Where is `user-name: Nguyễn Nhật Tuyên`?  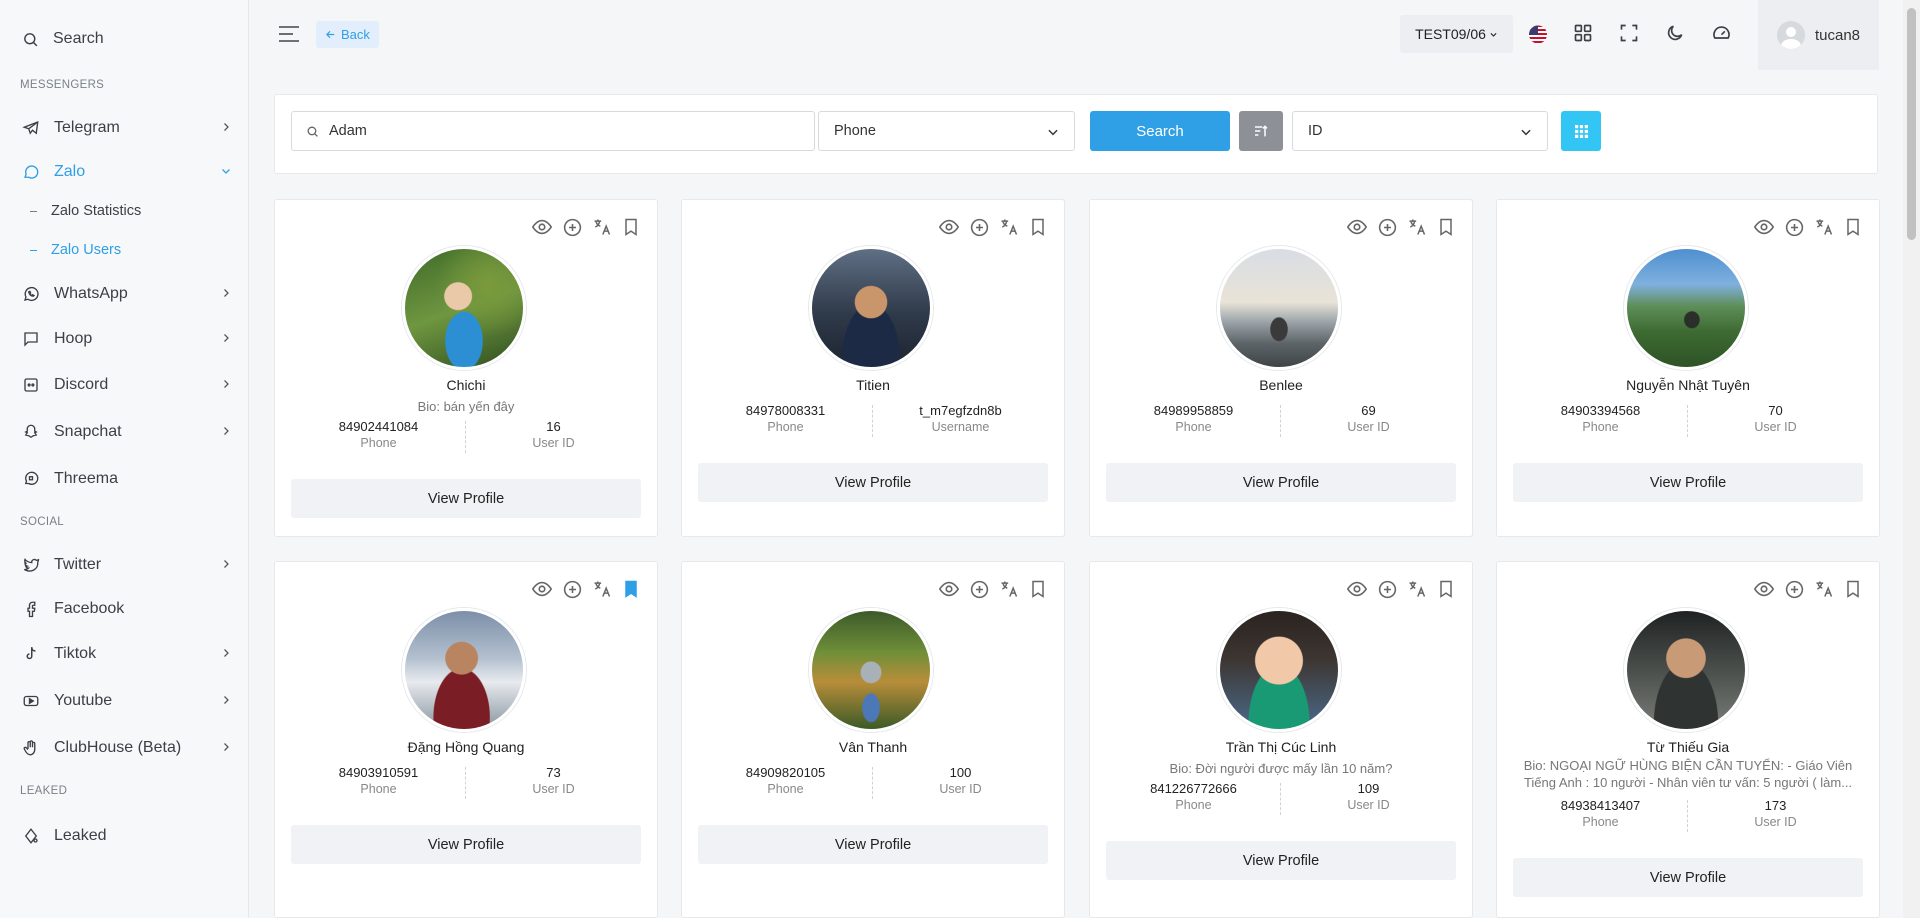
user-name: Nguyễn Nhật Tuyên is located at coordinates (1688, 385).